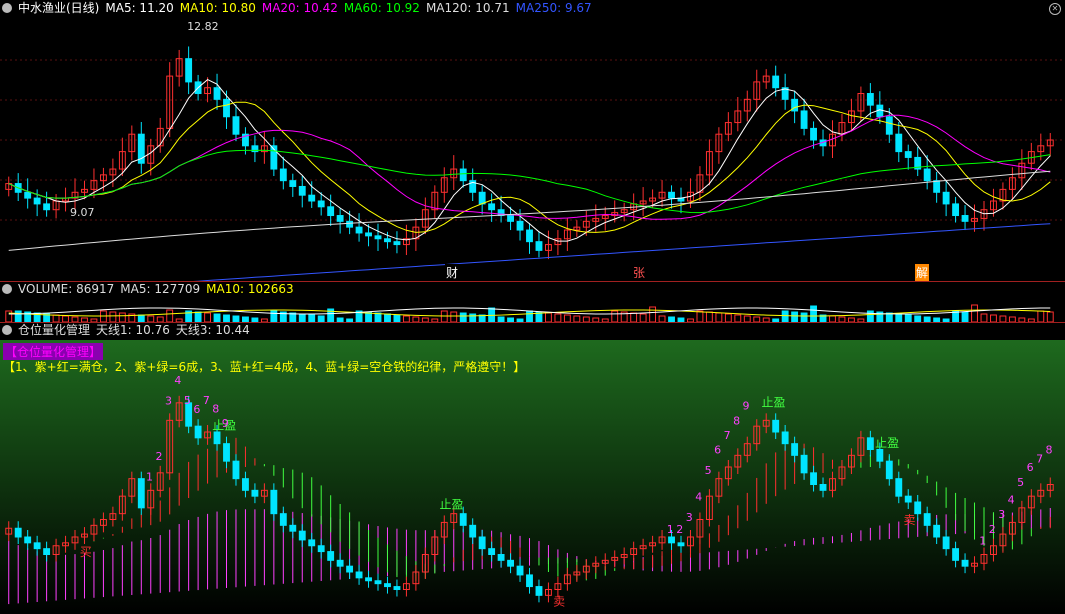 The height and width of the screenshot is (614, 1065). What do you see at coordinates (773, 402) in the screenshot?
I see `take-profit-marker: 止盈` at bounding box center [773, 402].